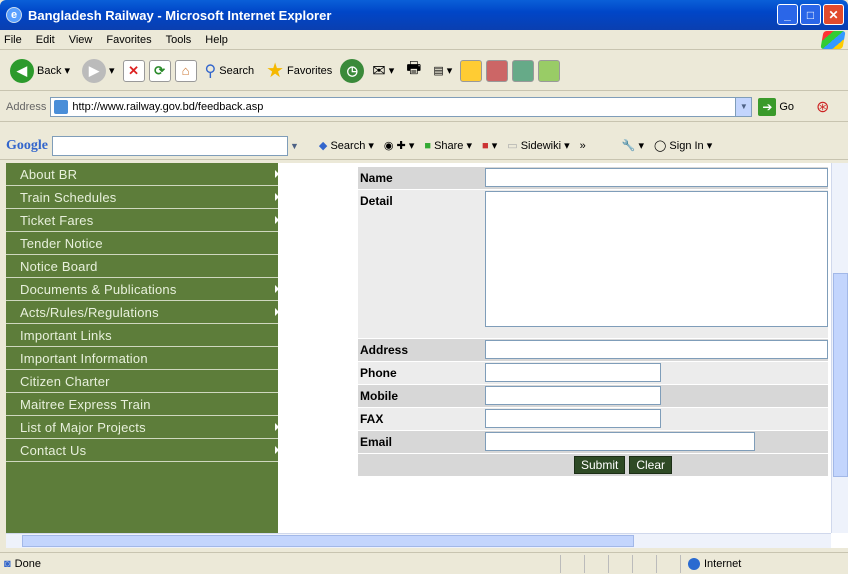  I want to click on sidebar-item-important-information: Important Information, so click(142, 358).